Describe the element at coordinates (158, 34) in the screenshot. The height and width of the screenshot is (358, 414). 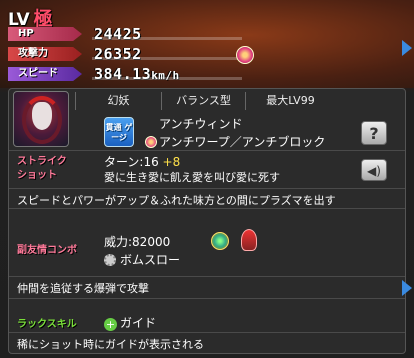
I see `hp-stat: HP 24425` at that location.